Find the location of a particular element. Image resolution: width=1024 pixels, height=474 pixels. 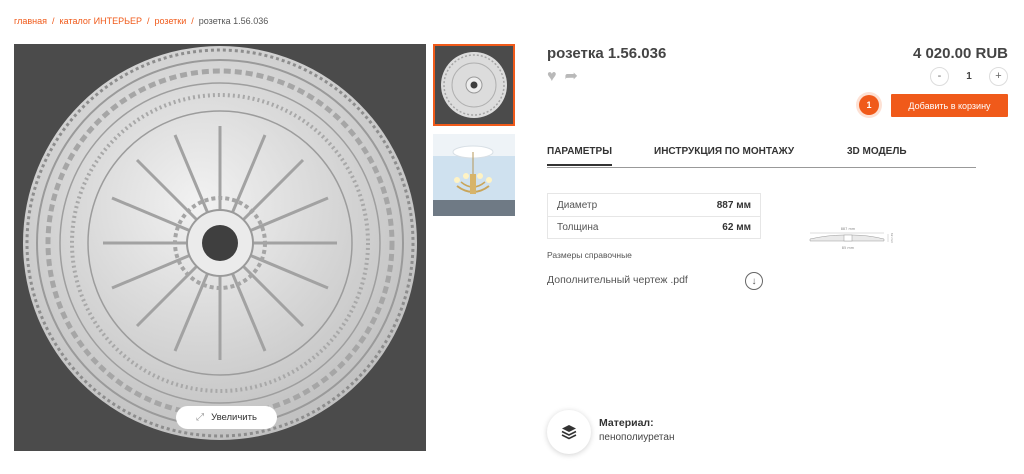

param-value: 887 мм is located at coordinates (733, 205).